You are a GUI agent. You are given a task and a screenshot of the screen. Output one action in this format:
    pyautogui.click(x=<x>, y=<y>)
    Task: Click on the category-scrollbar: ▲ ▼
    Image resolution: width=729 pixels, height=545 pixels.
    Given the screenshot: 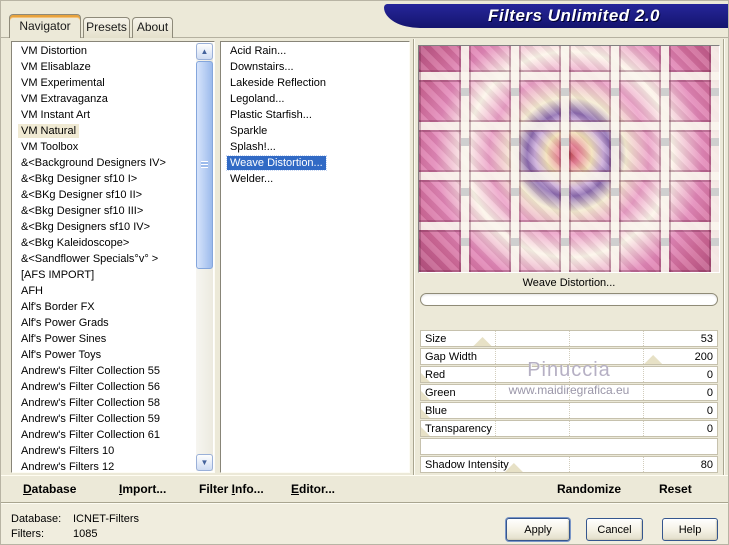 What is the action you would take?
    pyautogui.click(x=204, y=257)
    